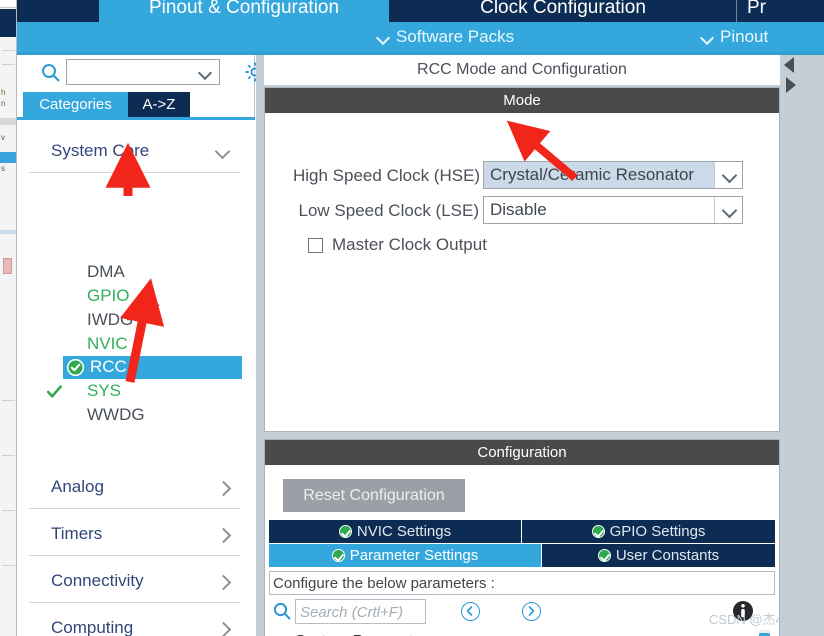  Describe the element at coordinates (106, 271) in the screenshot. I see `sidebar-item-label: DMA` at that location.